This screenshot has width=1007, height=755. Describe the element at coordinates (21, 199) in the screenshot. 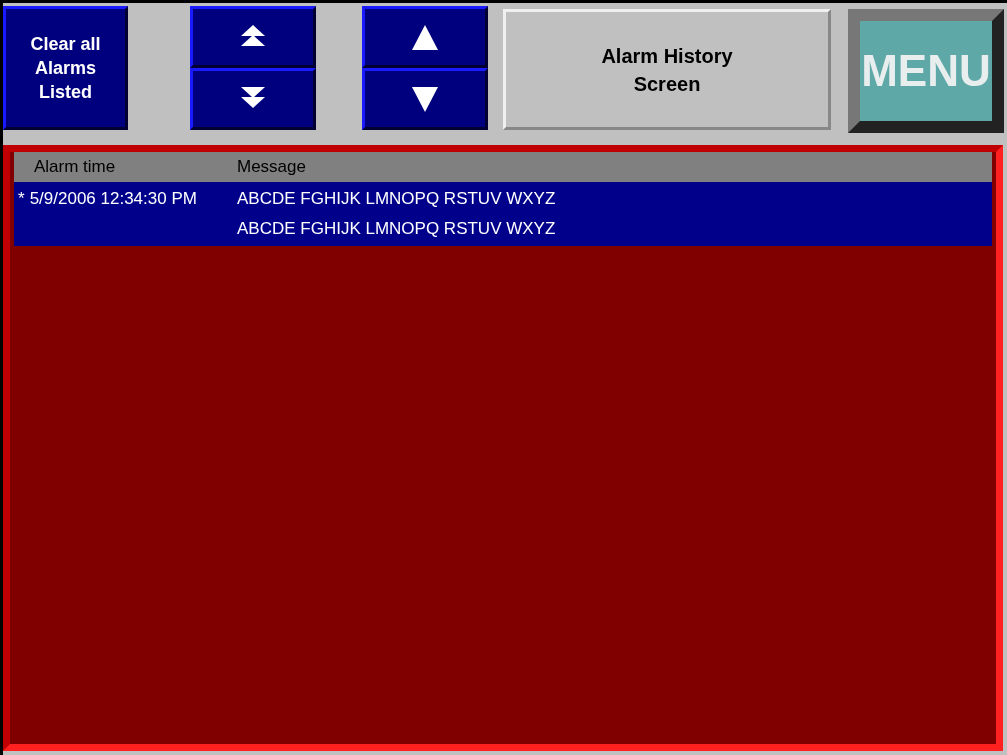

I see `alarm-marker: *` at that location.